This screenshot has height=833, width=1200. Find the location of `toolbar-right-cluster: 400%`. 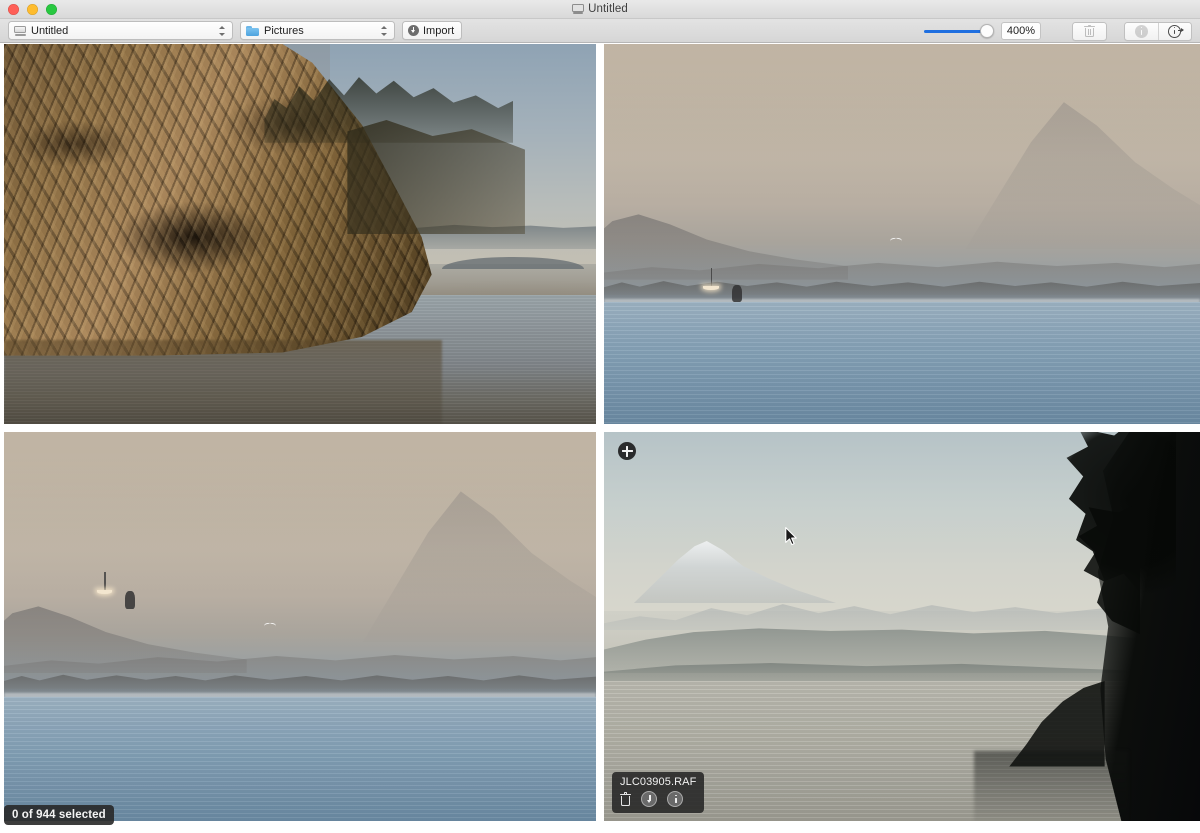

toolbar-right-cluster: 400% is located at coordinates (1057, 31).